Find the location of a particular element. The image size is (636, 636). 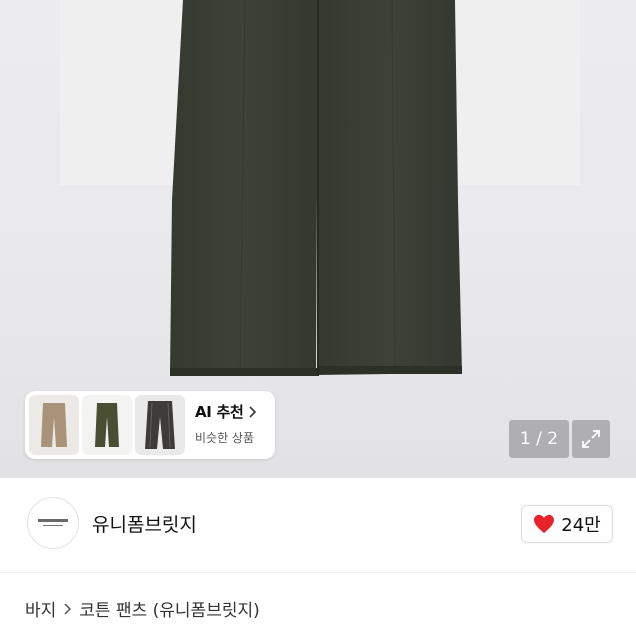

like-count: 24만 is located at coordinates (581, 525).